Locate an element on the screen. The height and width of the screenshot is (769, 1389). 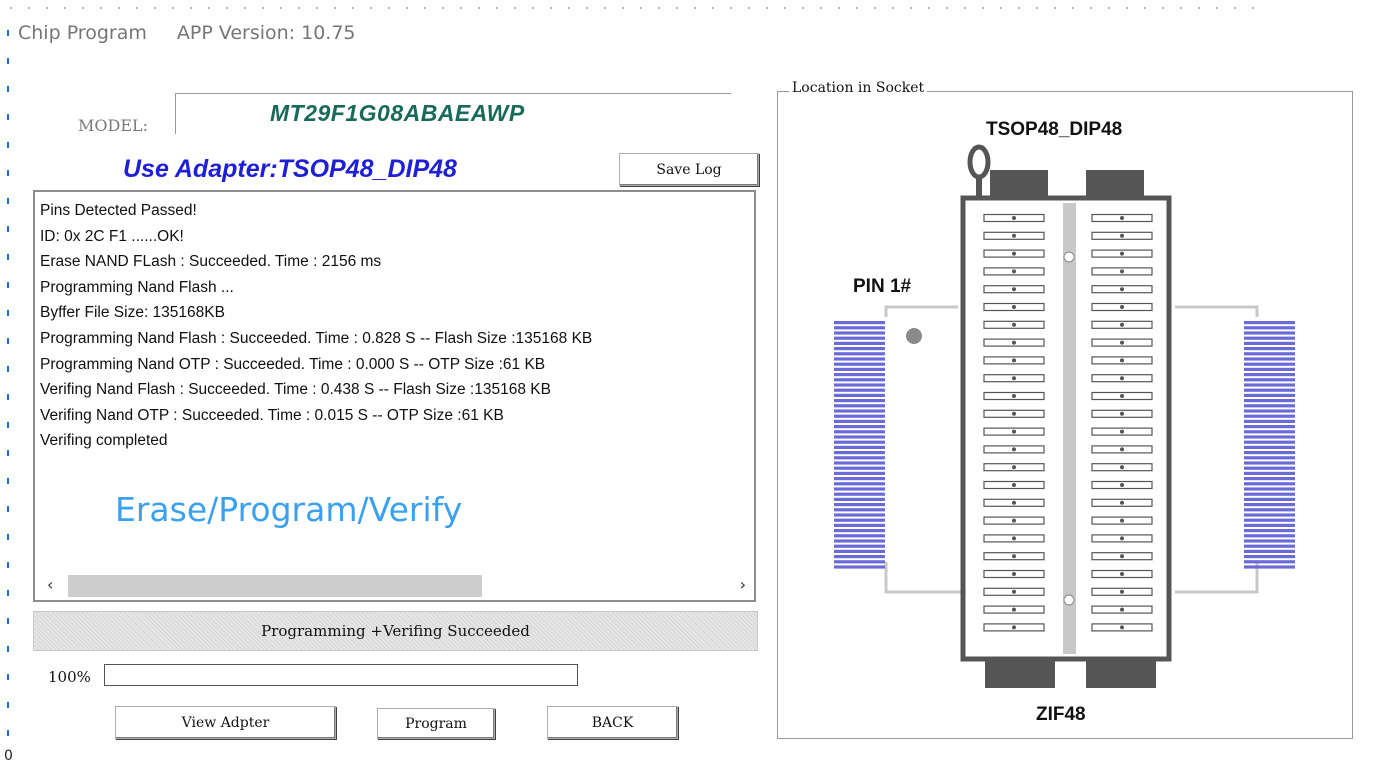
program-button: Program is located at coordinates (436, 723).